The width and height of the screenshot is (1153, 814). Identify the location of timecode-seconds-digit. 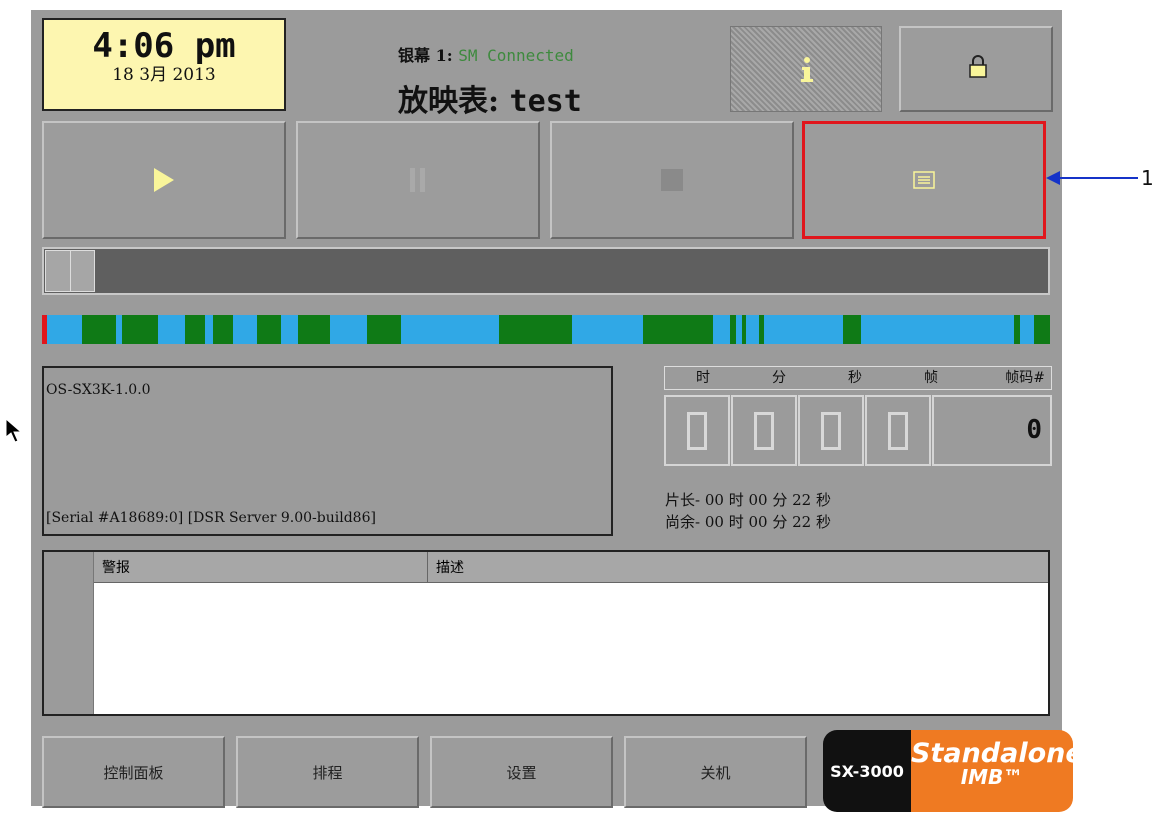
(831, 430).